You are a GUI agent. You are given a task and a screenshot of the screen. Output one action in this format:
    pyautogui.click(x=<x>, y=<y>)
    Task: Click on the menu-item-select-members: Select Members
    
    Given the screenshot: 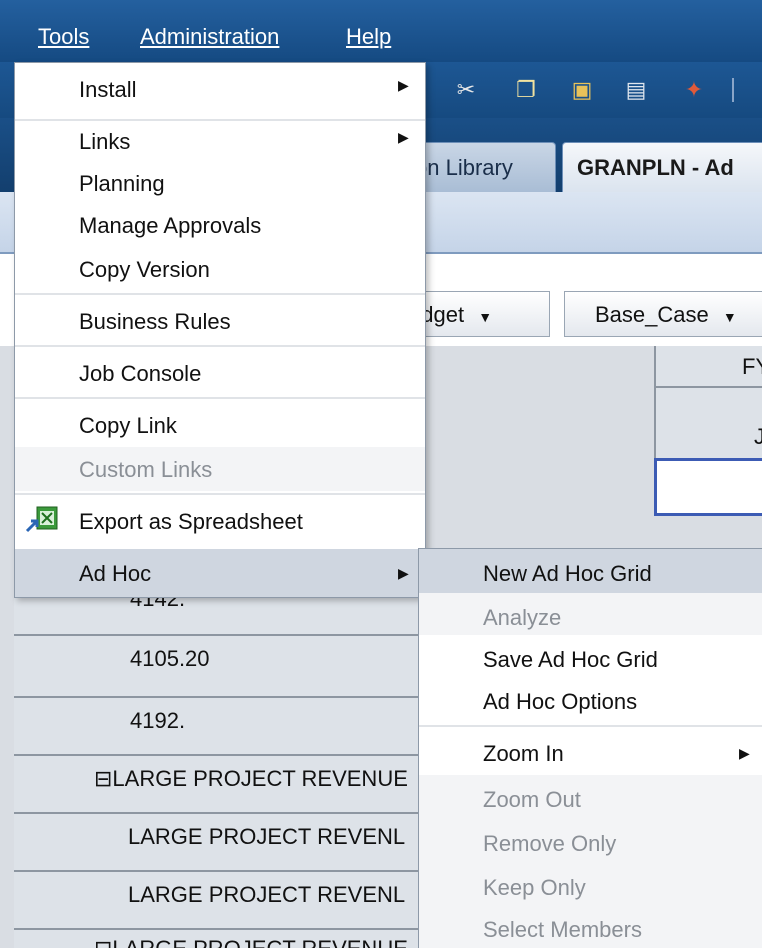 What is the action you would take?
    pyautogui.click(x=590, y=927)
    